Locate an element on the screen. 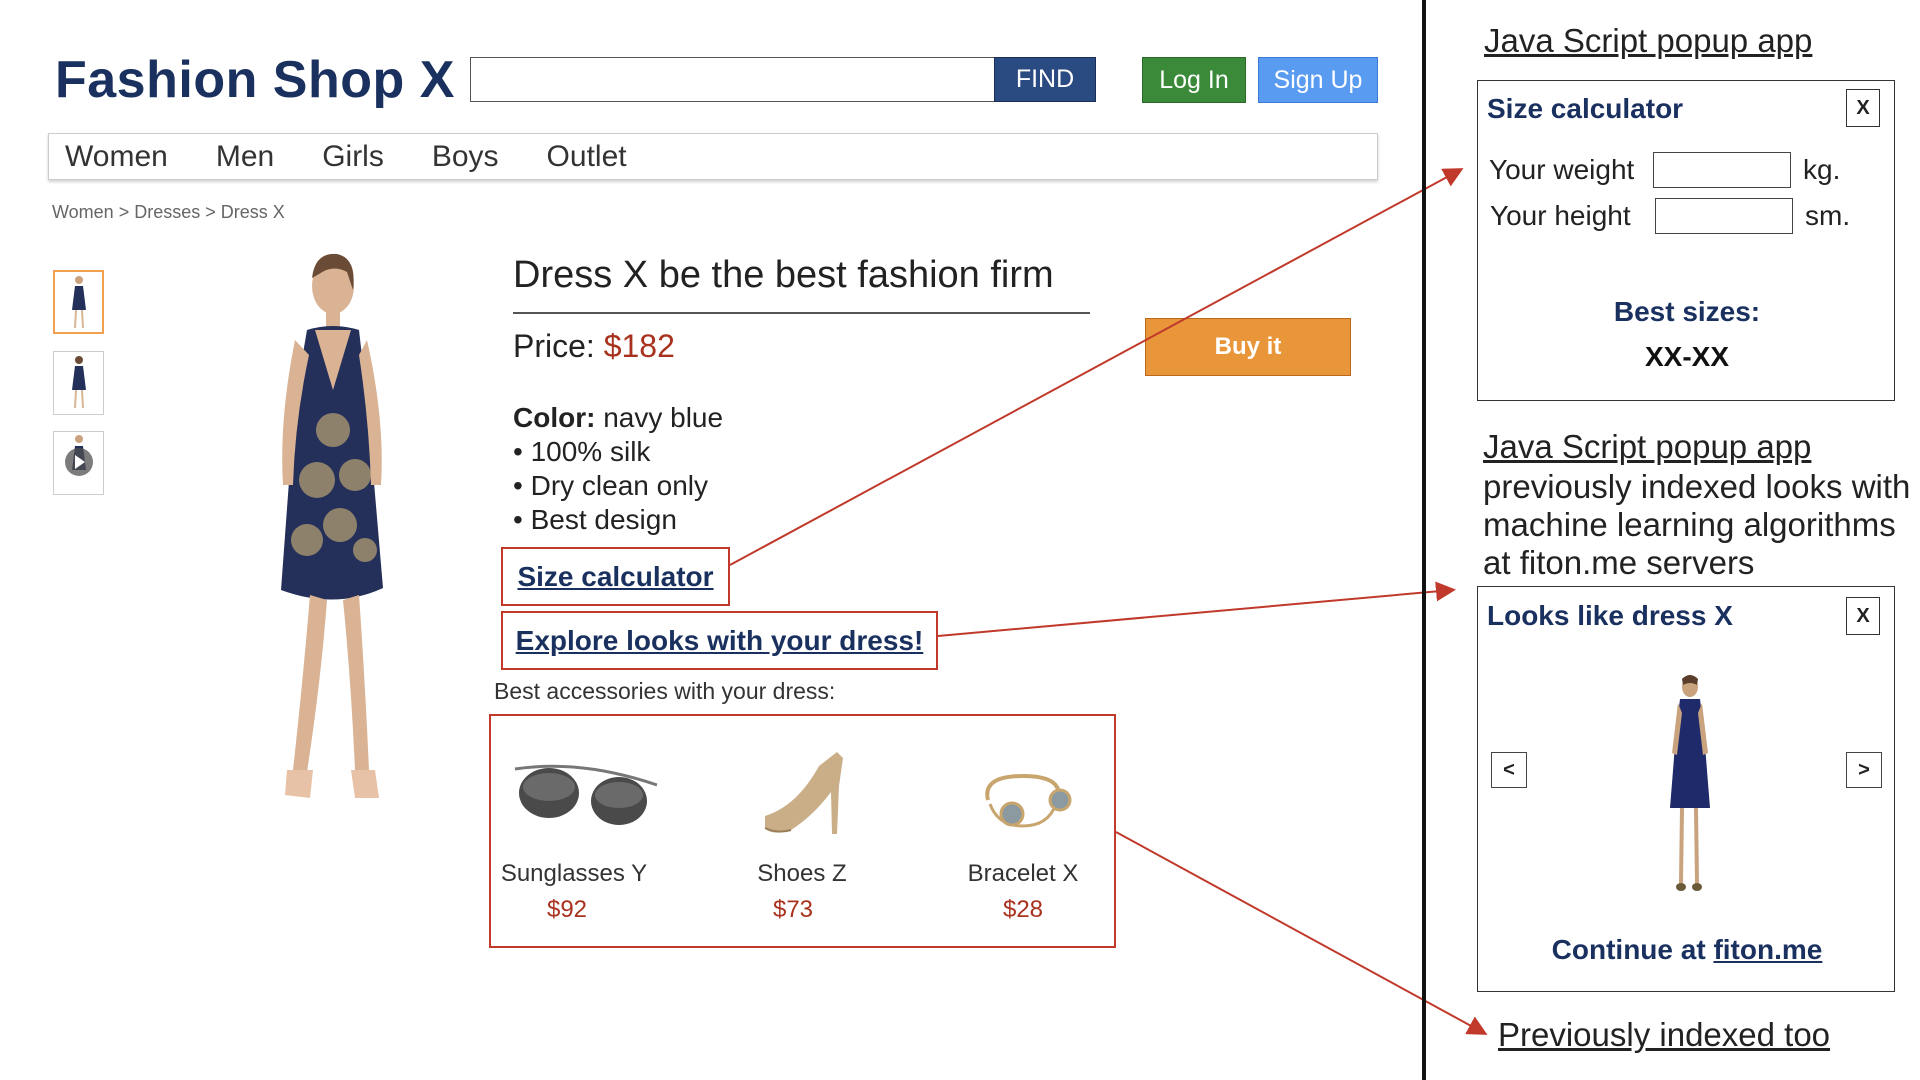 This screenshot has height=1080, width=1920. description-line: at fiton.me servers is located at coordinates (1619, 562).